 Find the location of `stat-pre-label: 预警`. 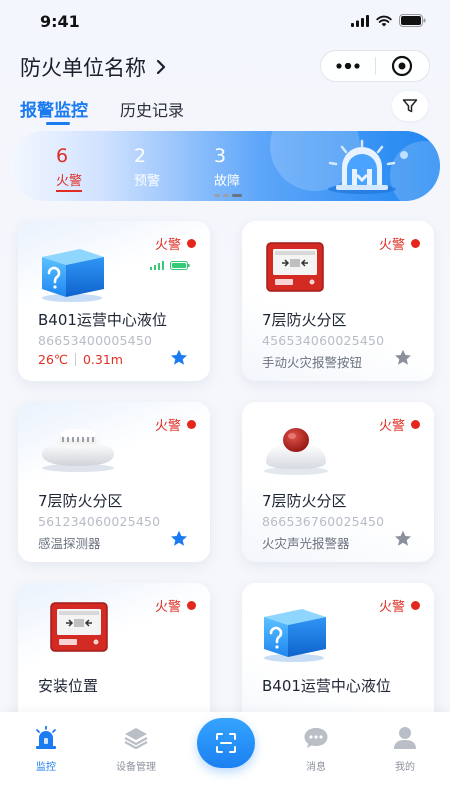

stat-pre-label: 预警 is located at coordinates (147, 181).